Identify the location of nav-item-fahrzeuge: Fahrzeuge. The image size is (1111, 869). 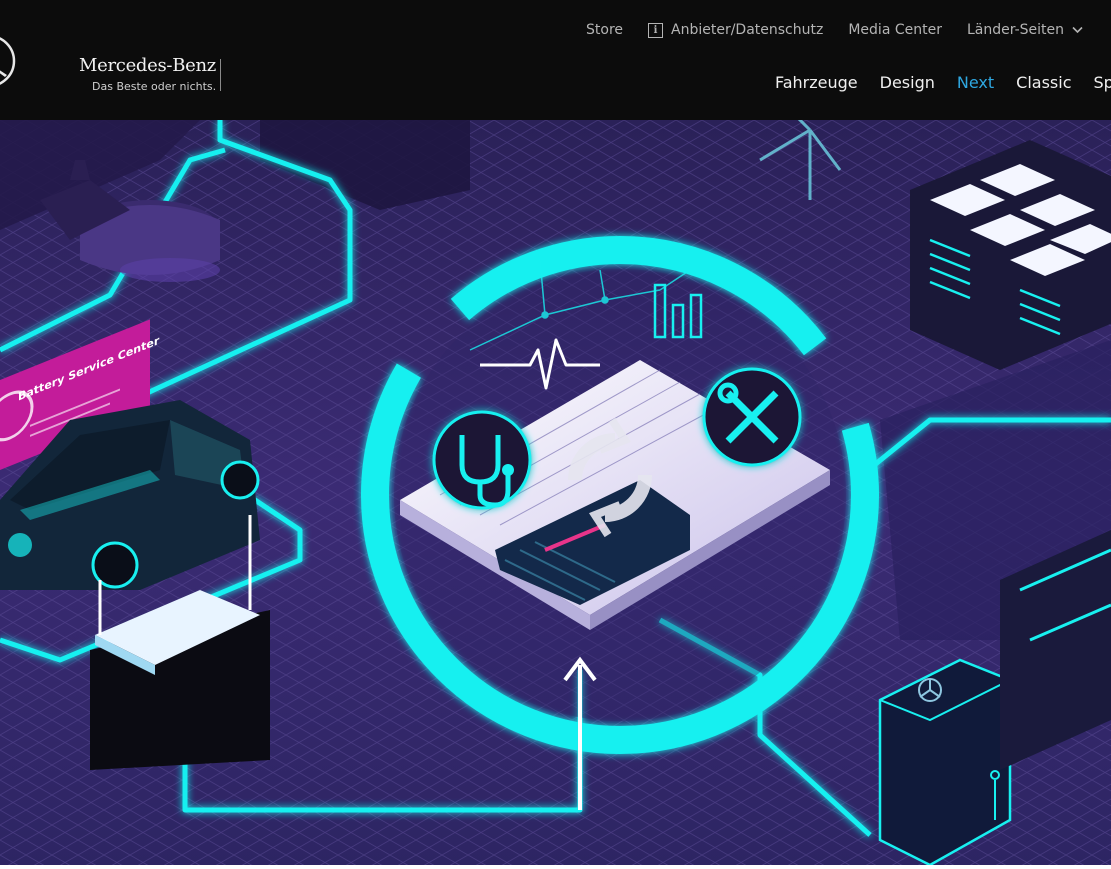
(816, 82).